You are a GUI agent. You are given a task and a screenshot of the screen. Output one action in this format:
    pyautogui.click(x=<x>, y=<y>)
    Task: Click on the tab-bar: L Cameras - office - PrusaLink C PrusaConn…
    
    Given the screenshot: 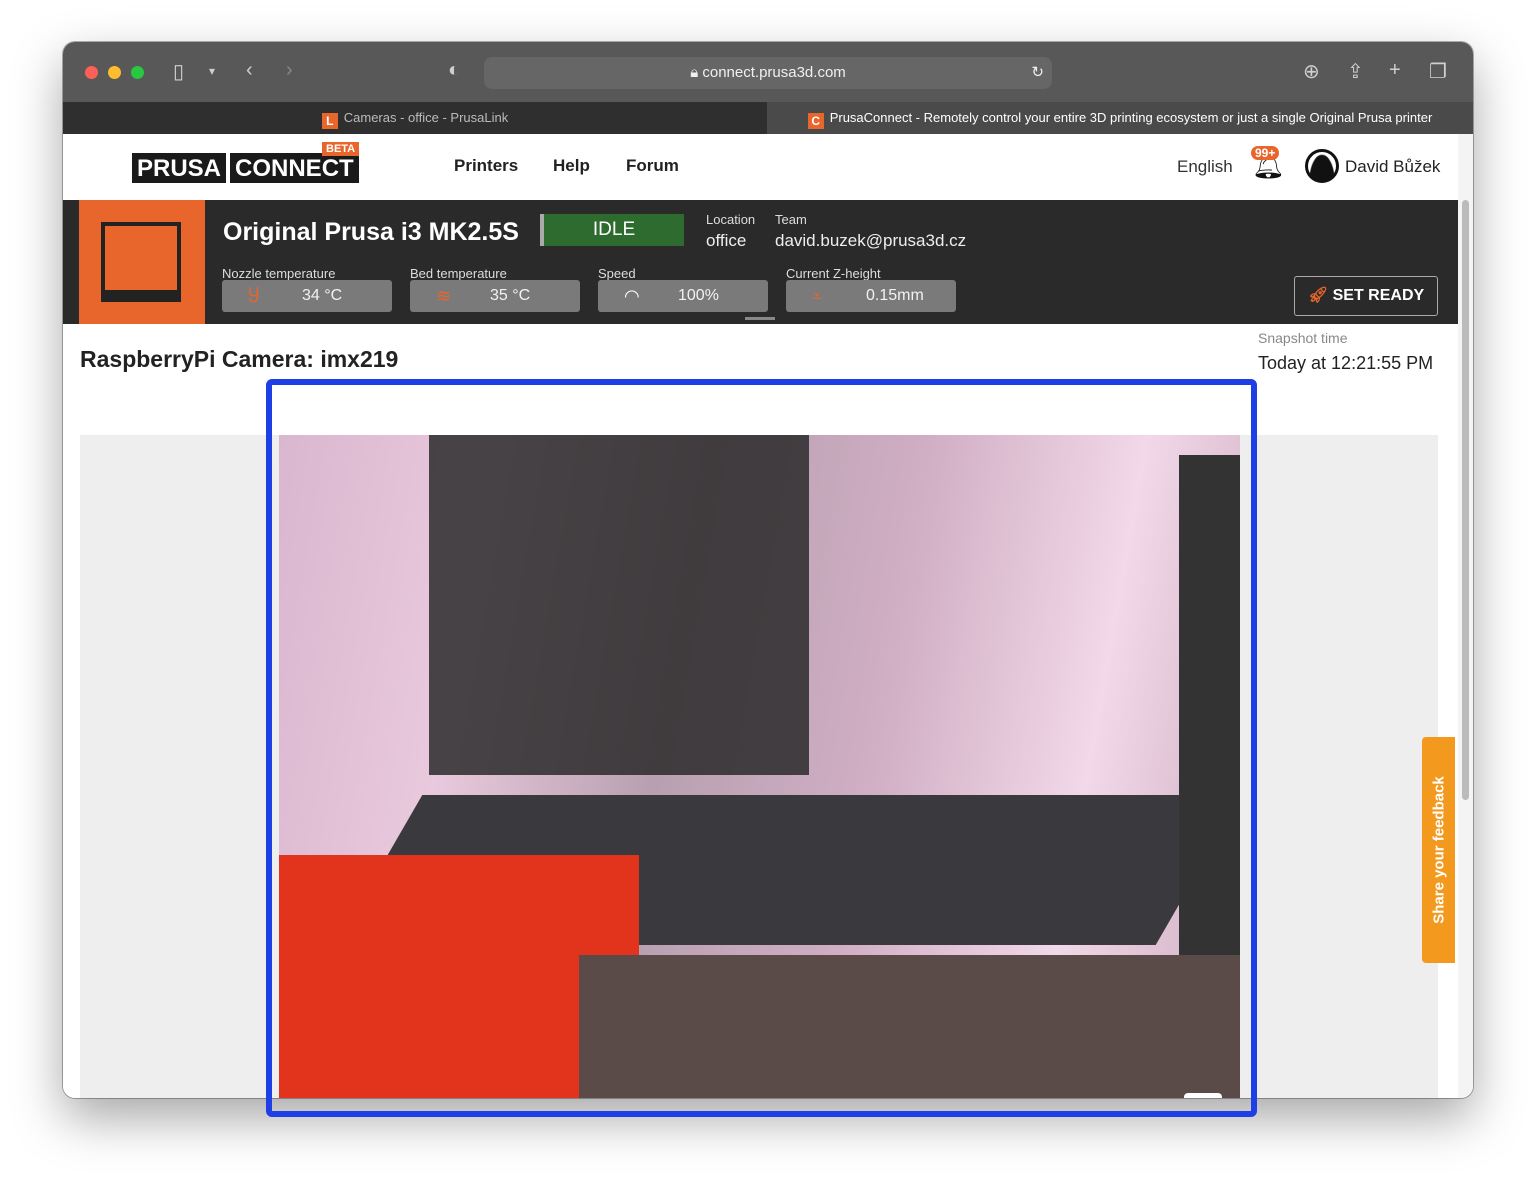 What is the action you would take?
    pyautogui.click(x=768, y=118)
    